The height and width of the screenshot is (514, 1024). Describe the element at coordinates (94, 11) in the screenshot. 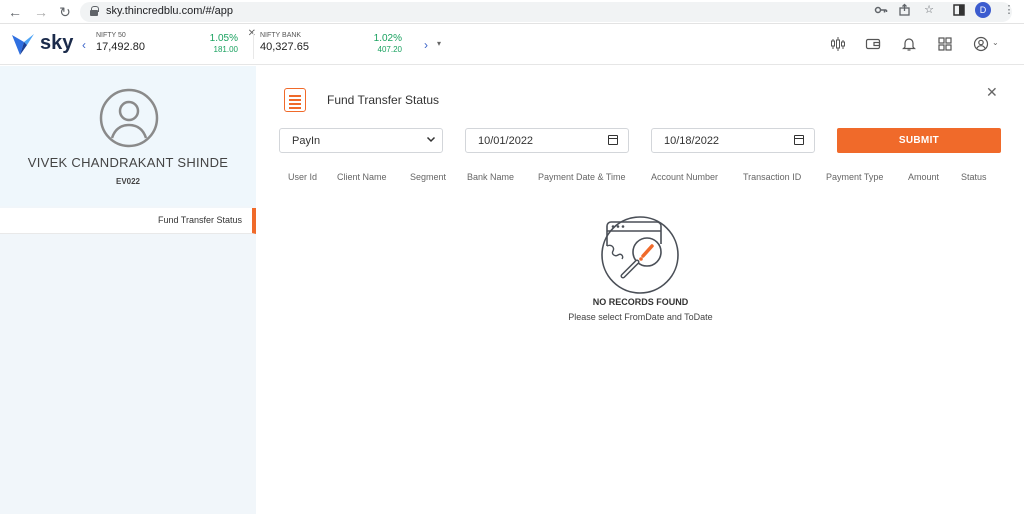

I see `lock-icon` at that location.